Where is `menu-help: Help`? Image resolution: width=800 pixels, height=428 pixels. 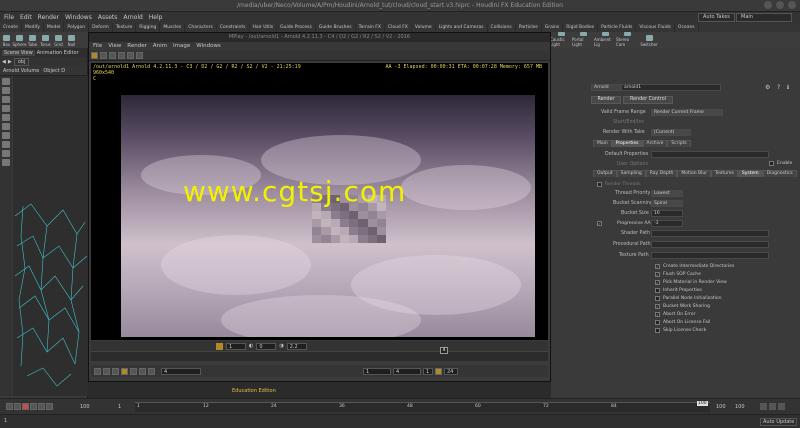
menu-help: Help is located at coordinates (156, 17).